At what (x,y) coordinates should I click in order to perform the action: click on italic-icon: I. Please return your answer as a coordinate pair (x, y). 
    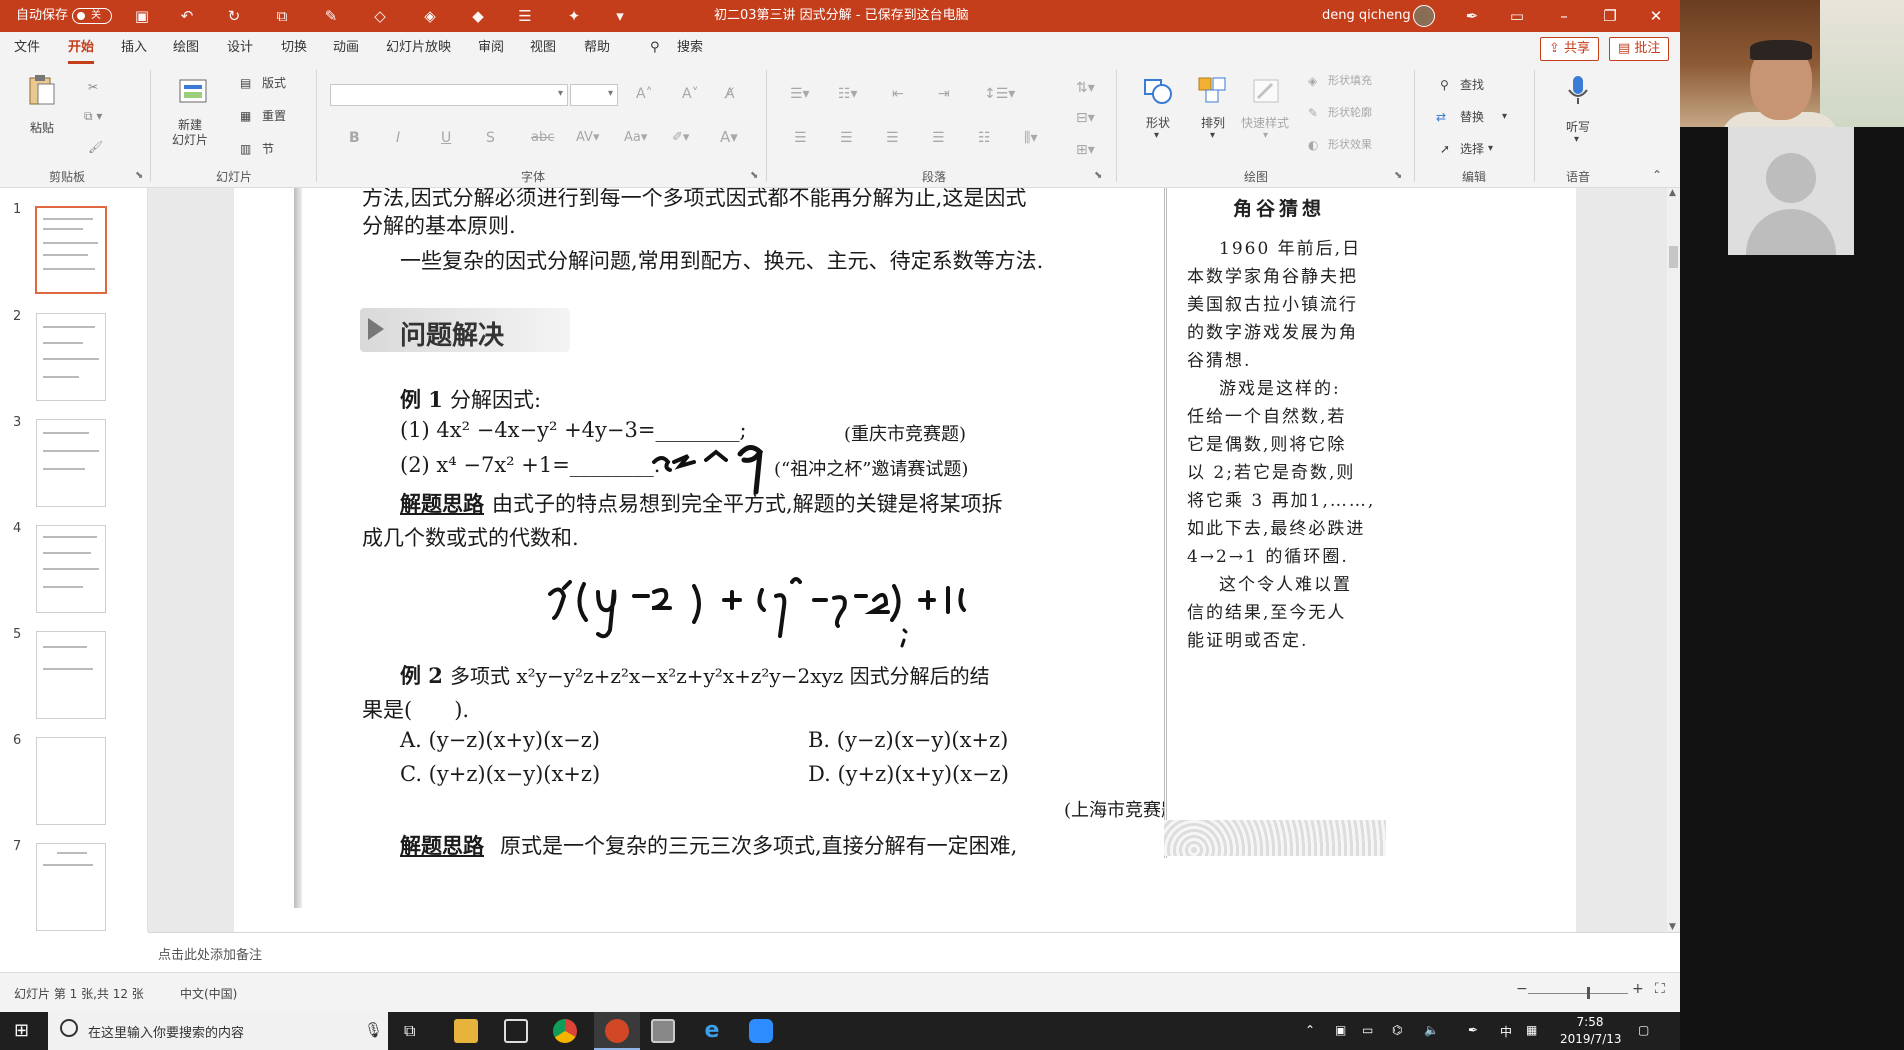
    Looking at the image, I should click on (398, 138).